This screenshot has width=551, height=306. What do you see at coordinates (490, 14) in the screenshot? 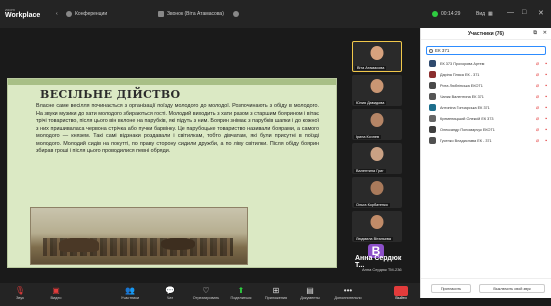
I see `grid-icon: ▦` at bounding box center [490, 14].